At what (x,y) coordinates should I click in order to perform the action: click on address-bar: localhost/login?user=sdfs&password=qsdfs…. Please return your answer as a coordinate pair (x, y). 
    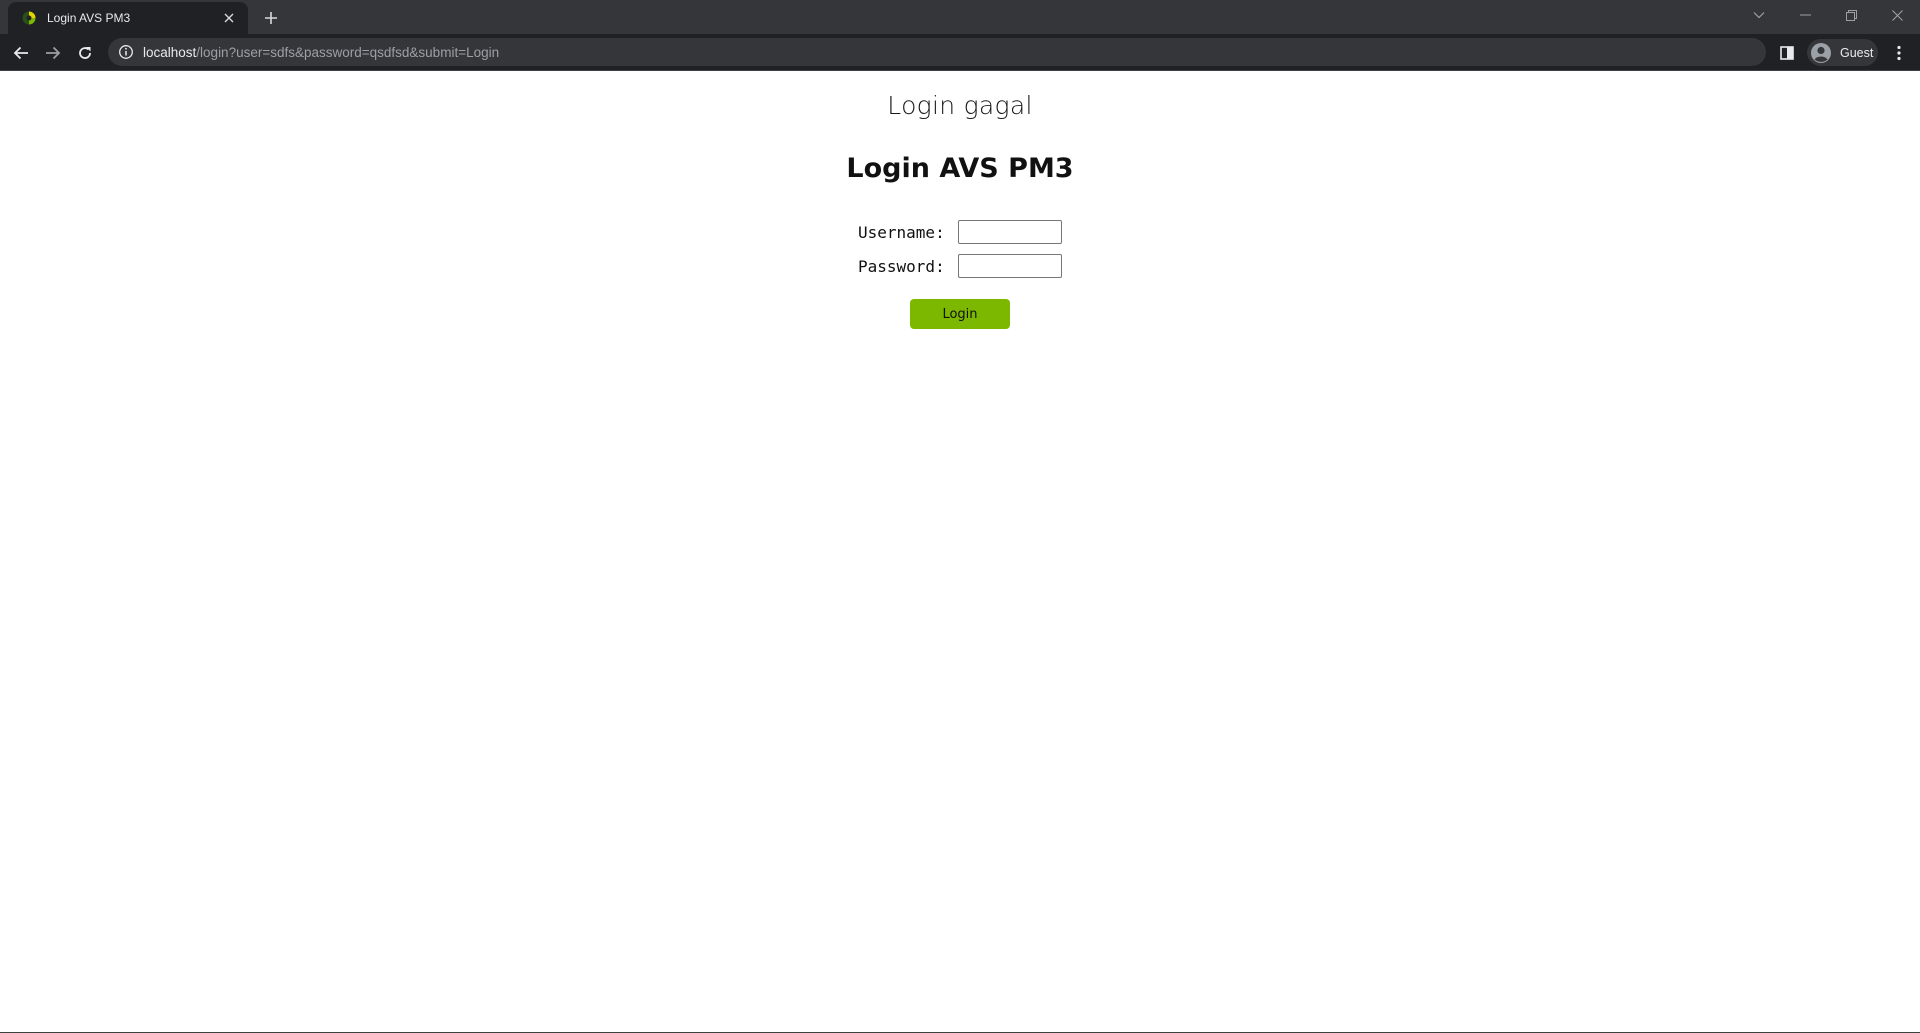
    Looking at the image, I should click on (937, 52).